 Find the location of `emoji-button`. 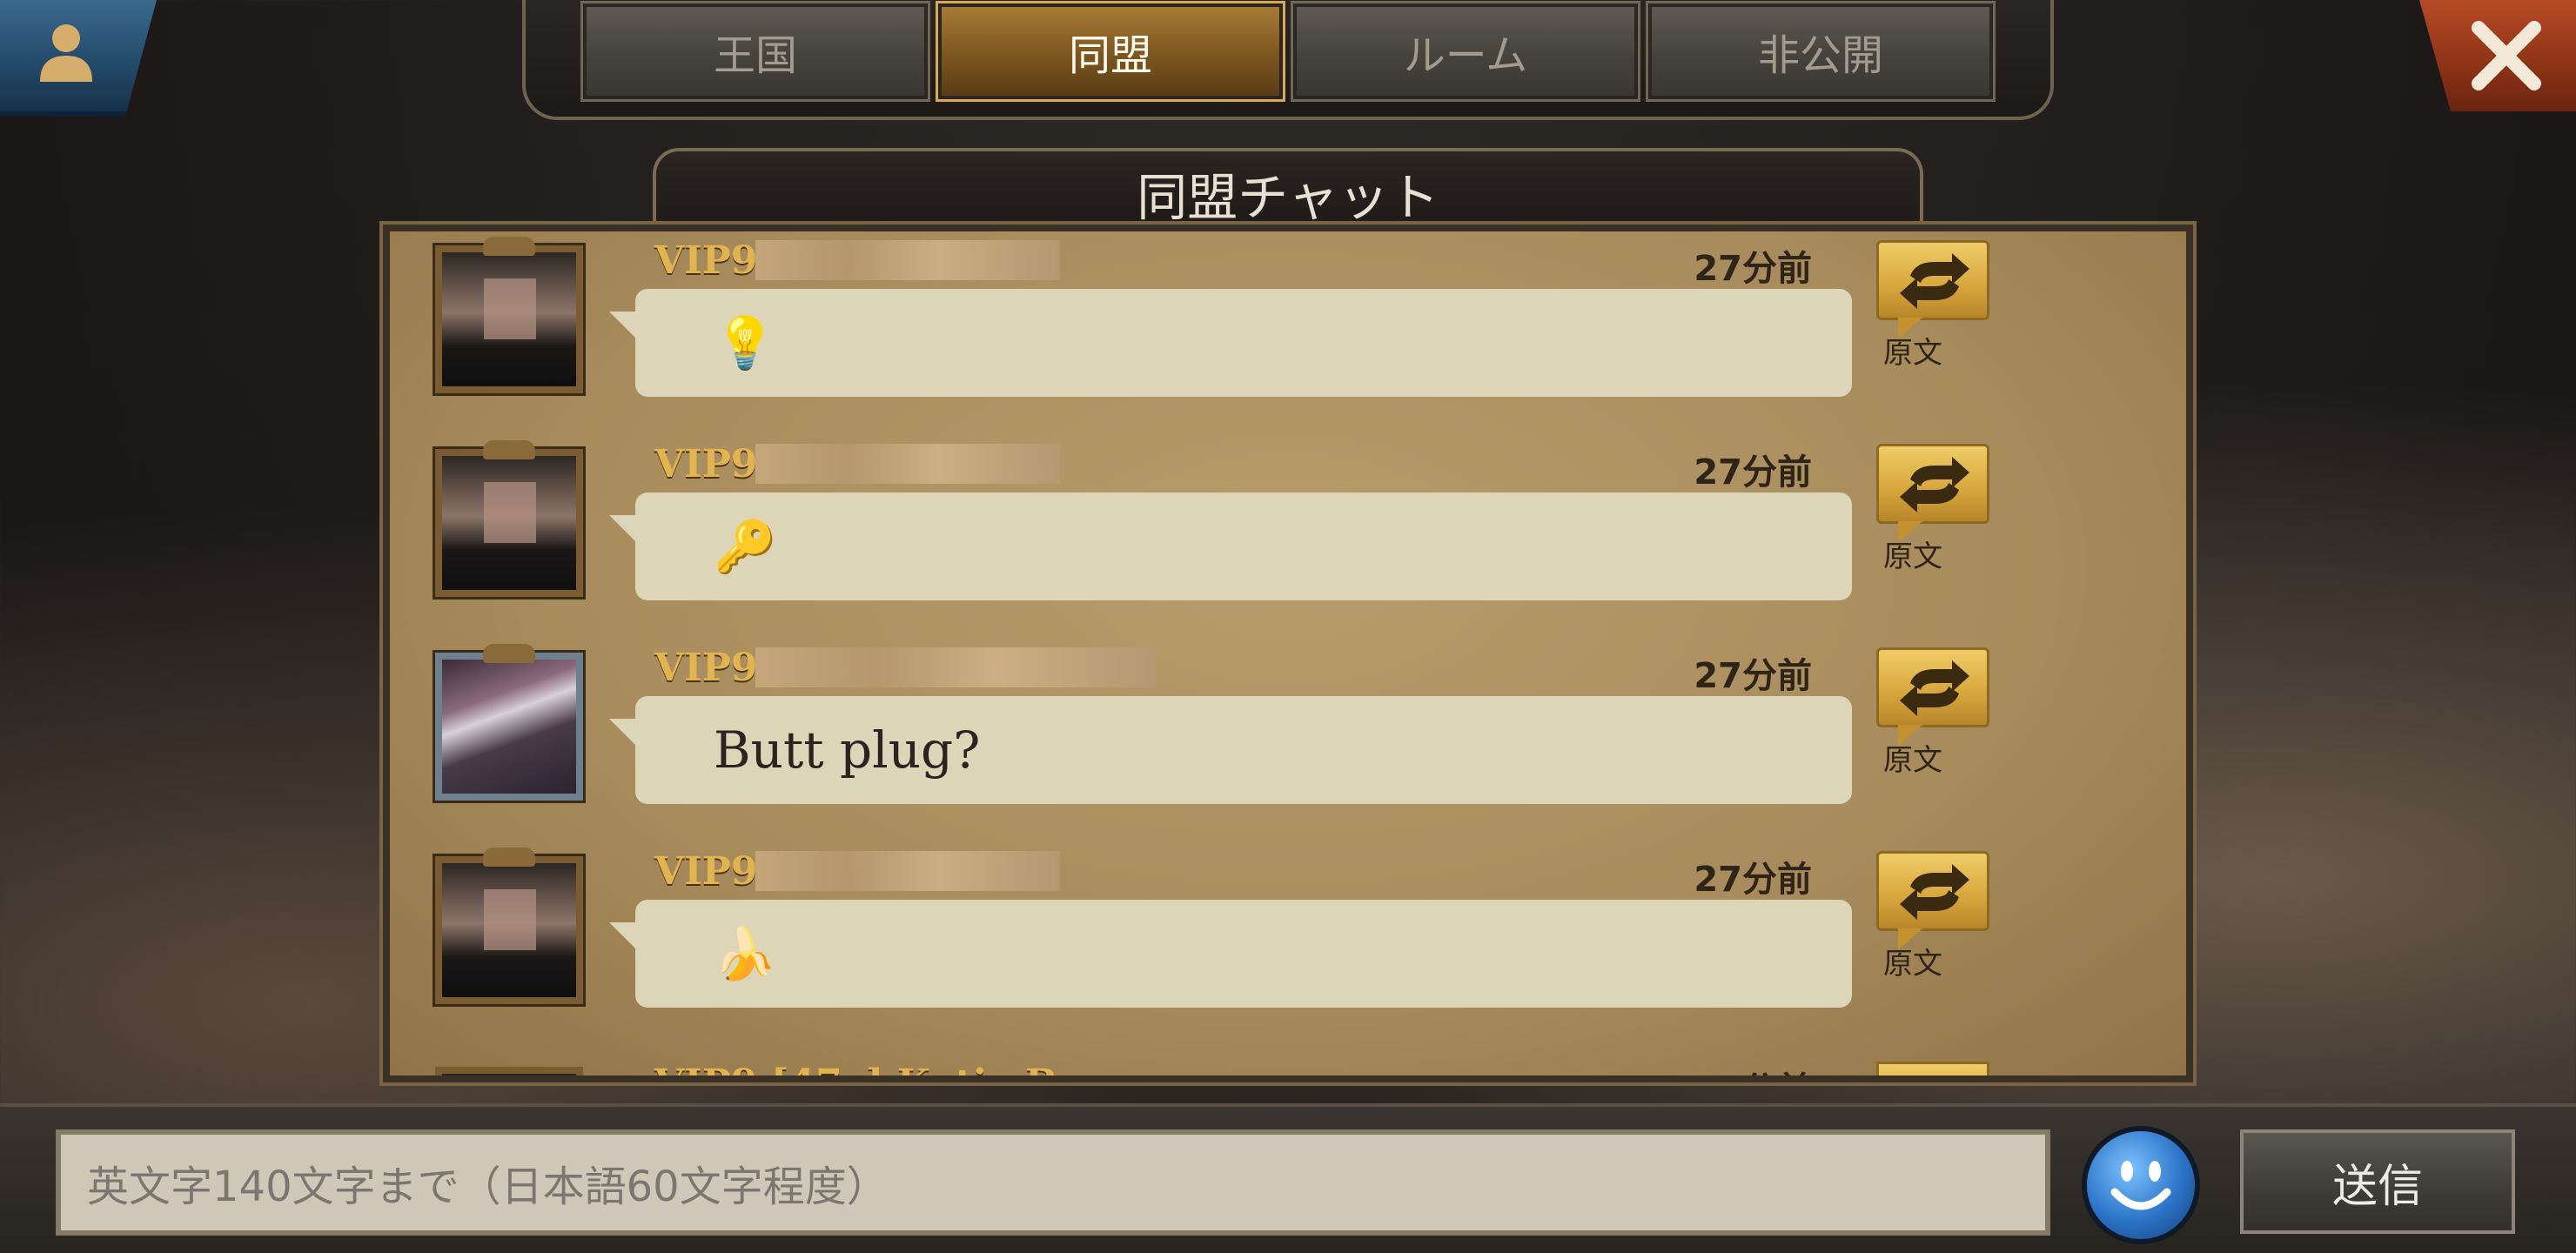

emoji-button is located at coordinates (2141, 1185).